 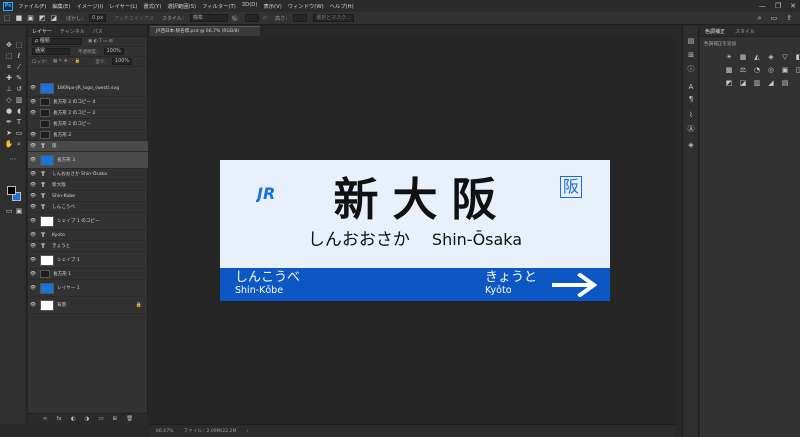 What do you see at coordinates (113, 51) in the screenshot?
I see `opacity-input: 100%` at bounding box center [113, 51].